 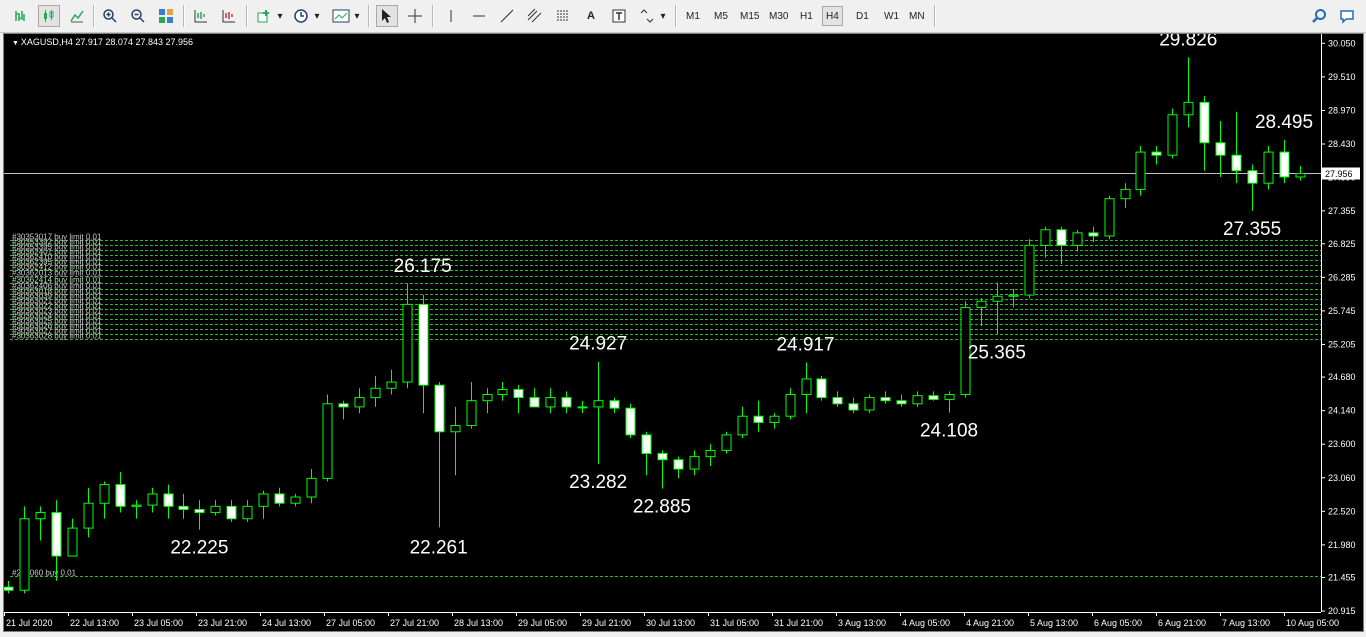 What do you see at coordinates (832, 16) in the screenshot?
I see `timeframe-h4: H4` at bounding box center [832, 16].